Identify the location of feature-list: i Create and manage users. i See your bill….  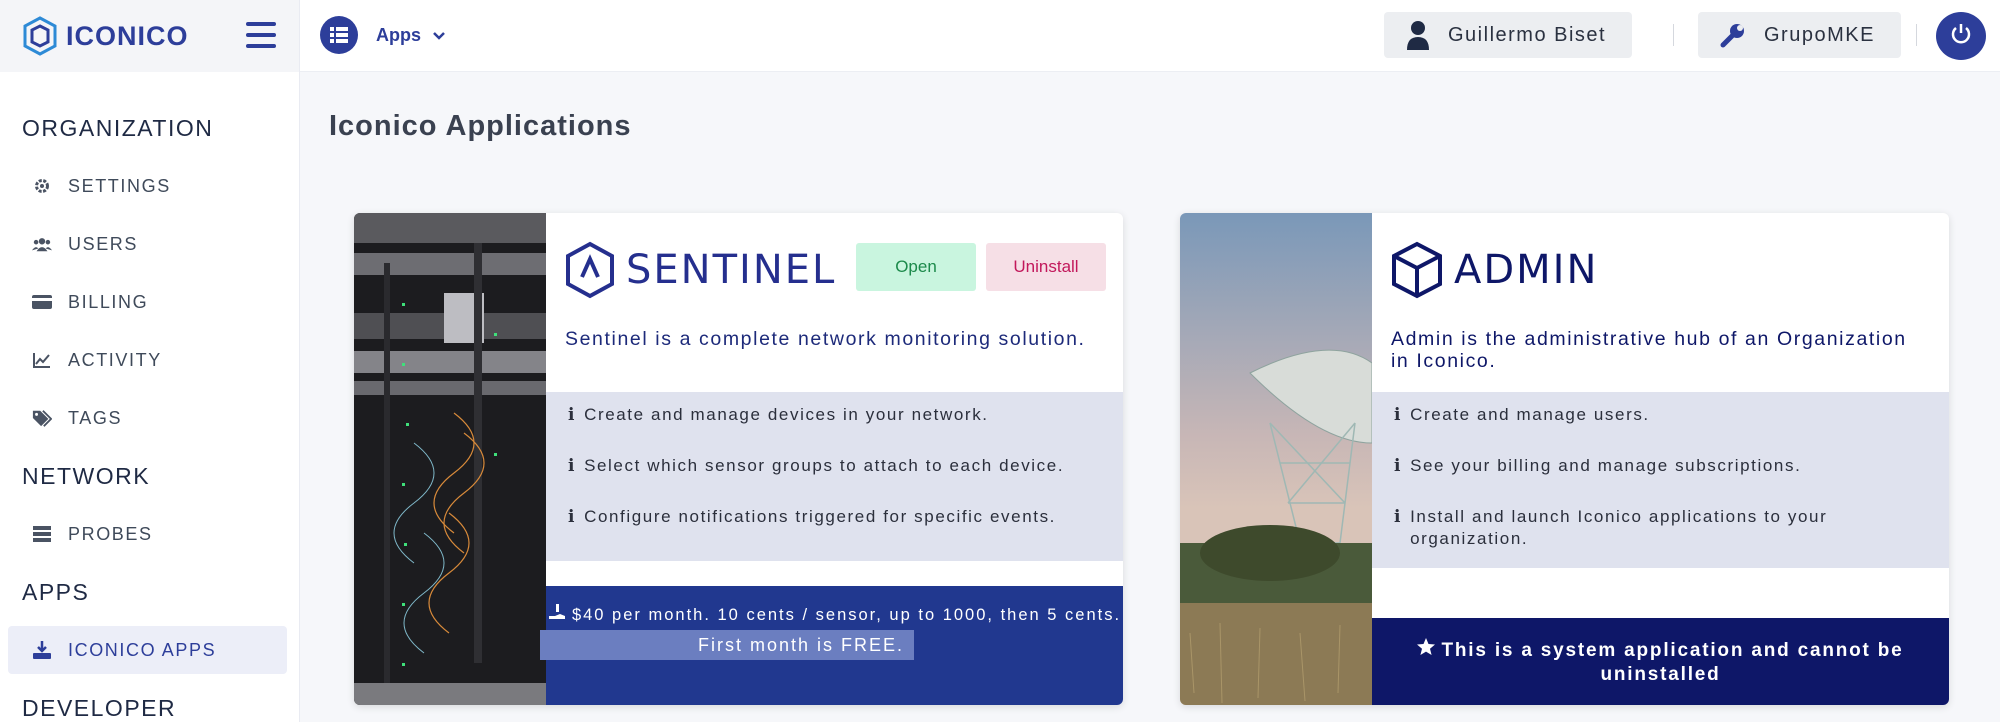
(1660, 480).